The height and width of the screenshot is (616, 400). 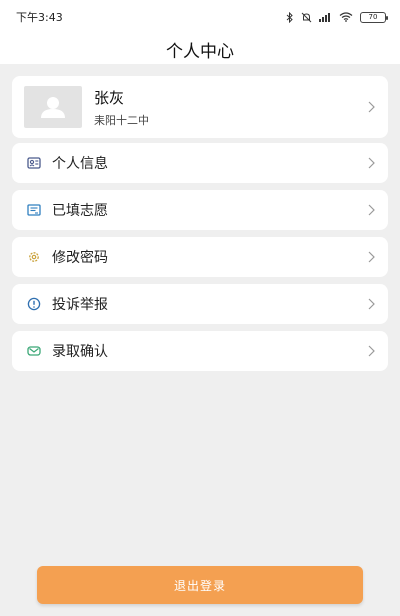 What do you see at coordinates (34, 210) in the screenshot?
I see `form-icon` at bounding box center [34, 210].